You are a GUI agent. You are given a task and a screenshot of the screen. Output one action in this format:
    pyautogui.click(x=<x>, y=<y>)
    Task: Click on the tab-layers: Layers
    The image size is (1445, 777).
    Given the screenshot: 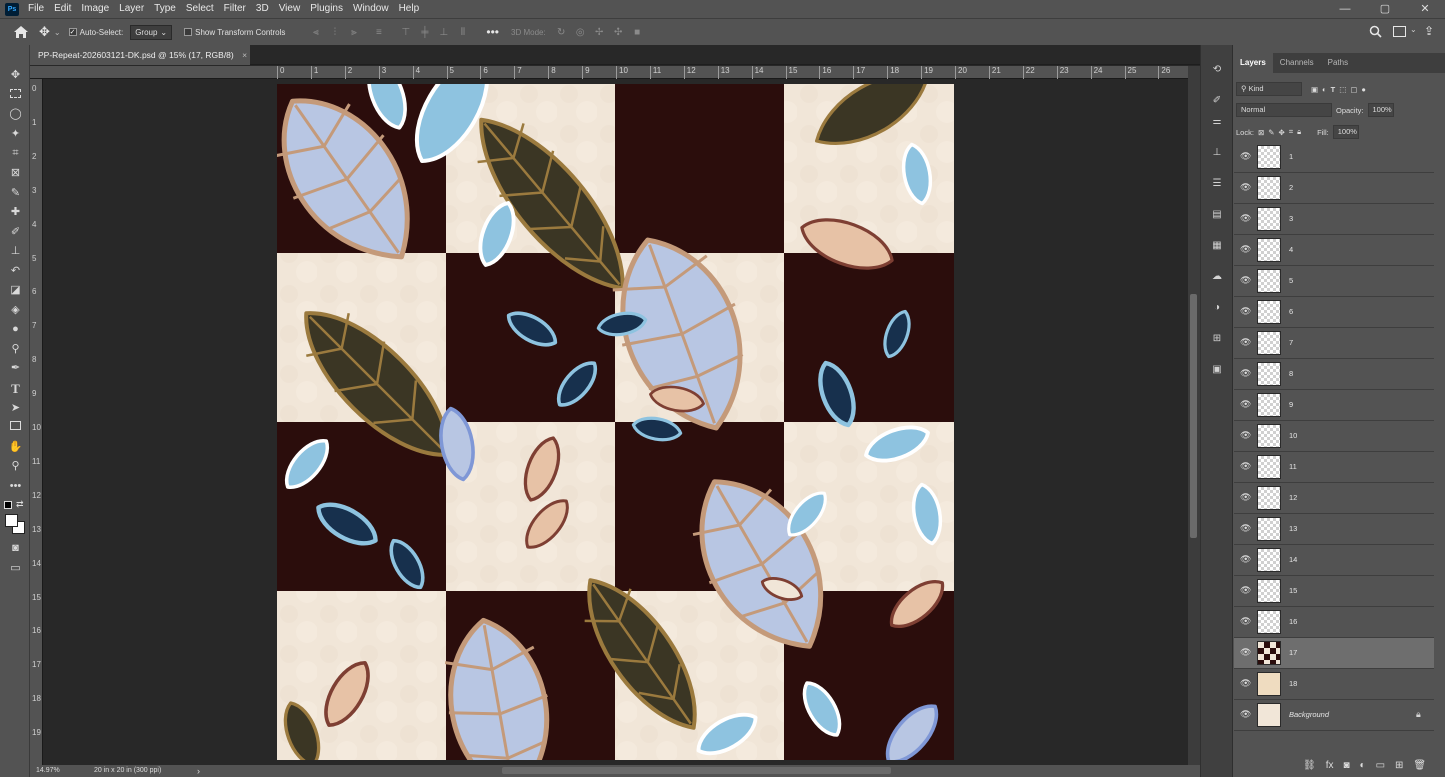 What is the action you would take?
    pyautogui.click(x=1253, y=63)
    